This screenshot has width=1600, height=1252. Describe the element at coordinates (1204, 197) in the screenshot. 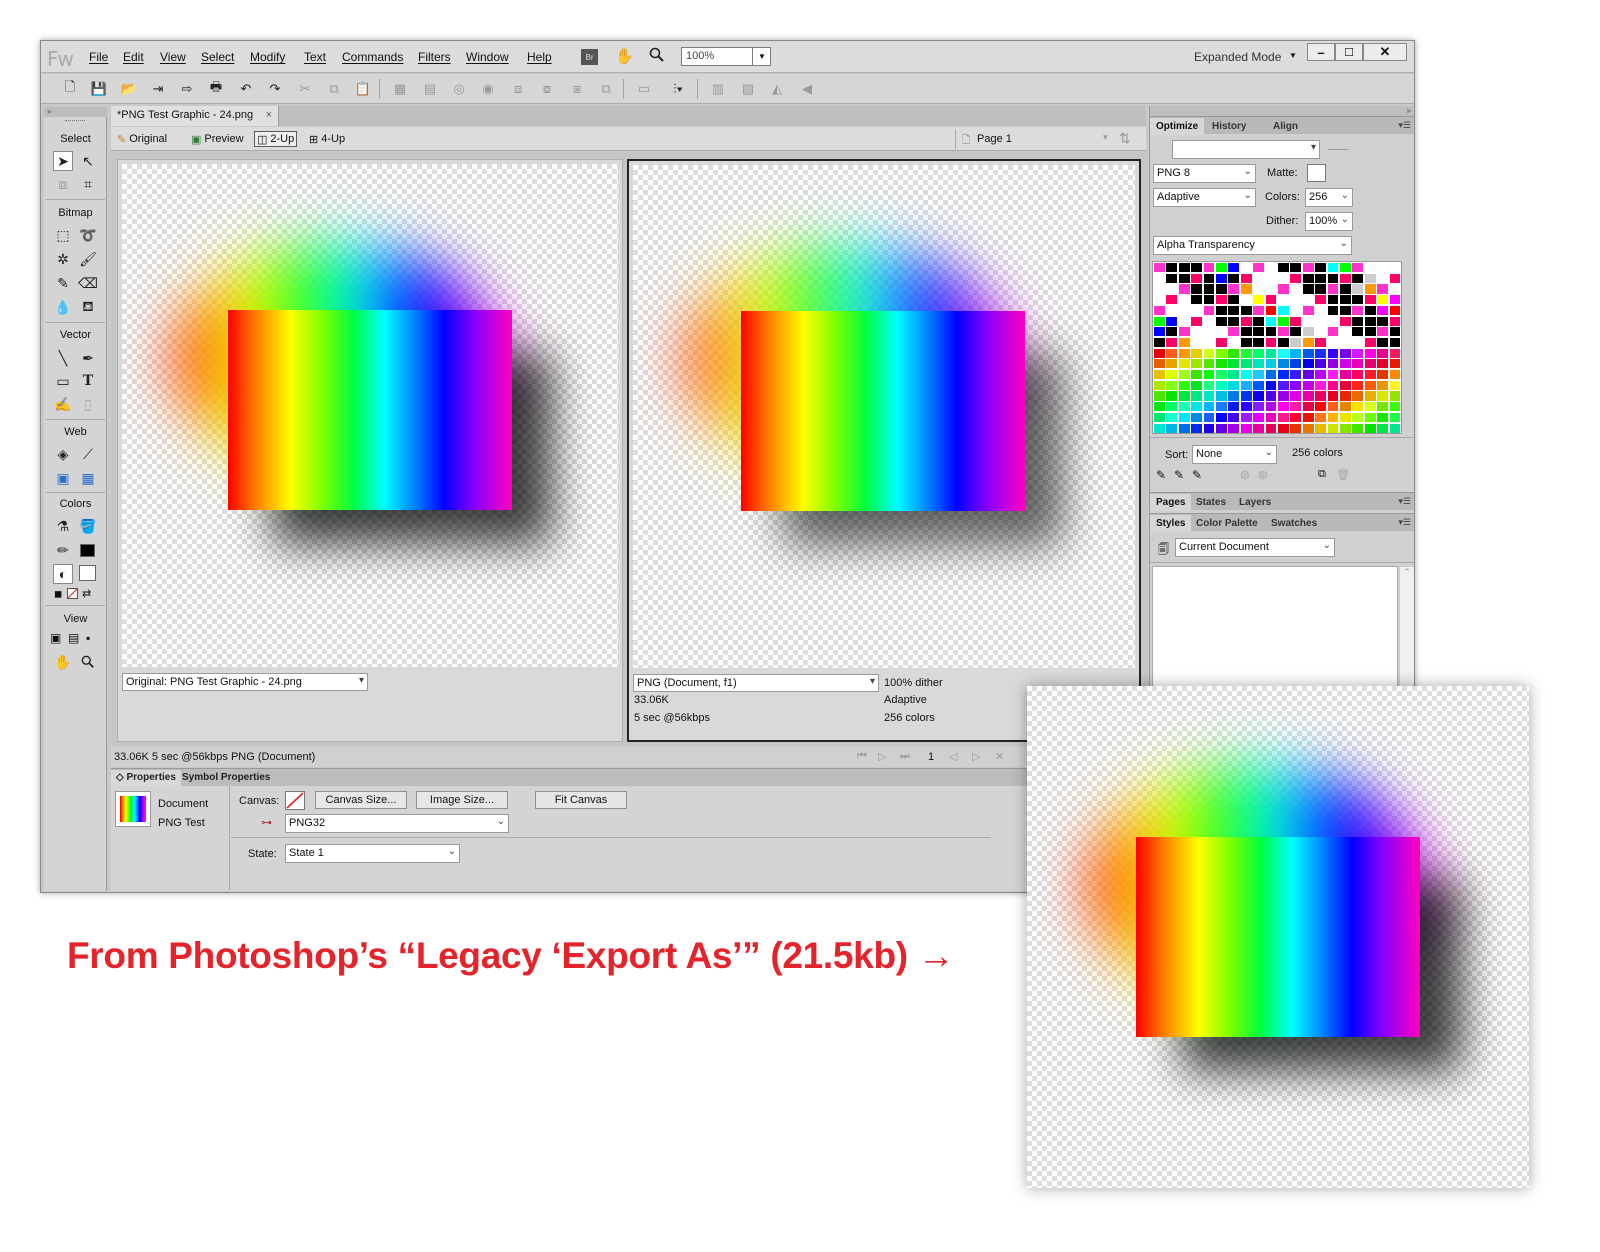

I see `palette-select: Adaptive ⌄` at that location.